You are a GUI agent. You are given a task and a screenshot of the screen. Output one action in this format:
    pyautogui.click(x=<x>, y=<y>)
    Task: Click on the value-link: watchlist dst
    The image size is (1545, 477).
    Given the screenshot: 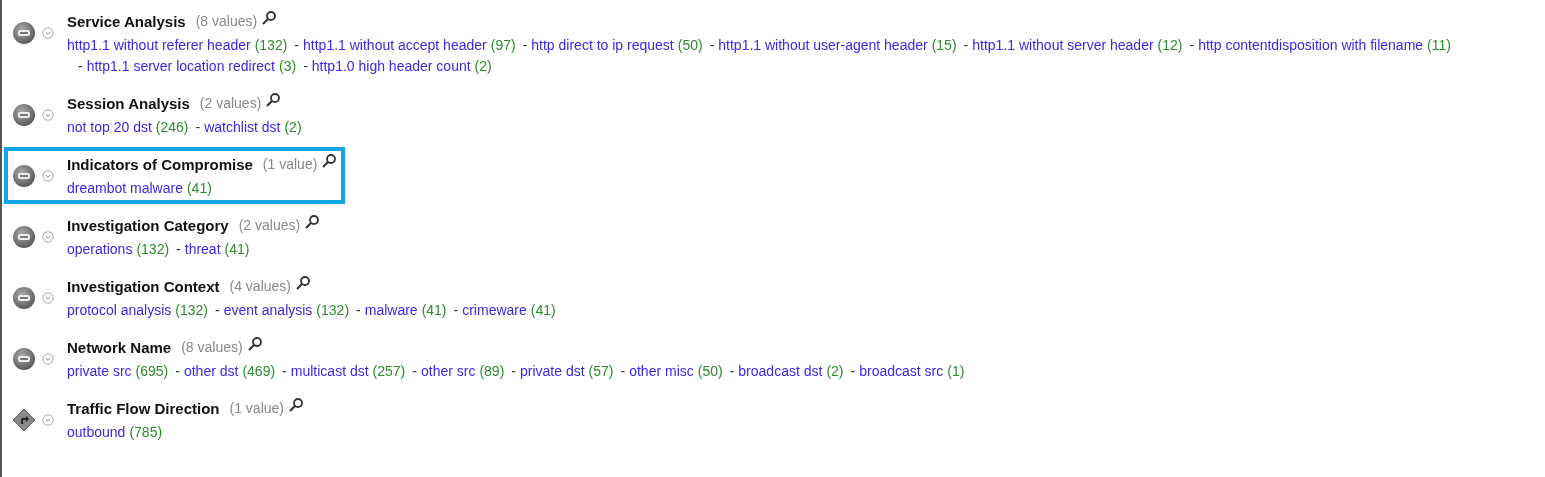 What is the action you would take?
    pyautogui.click(x=242, y=127)
    